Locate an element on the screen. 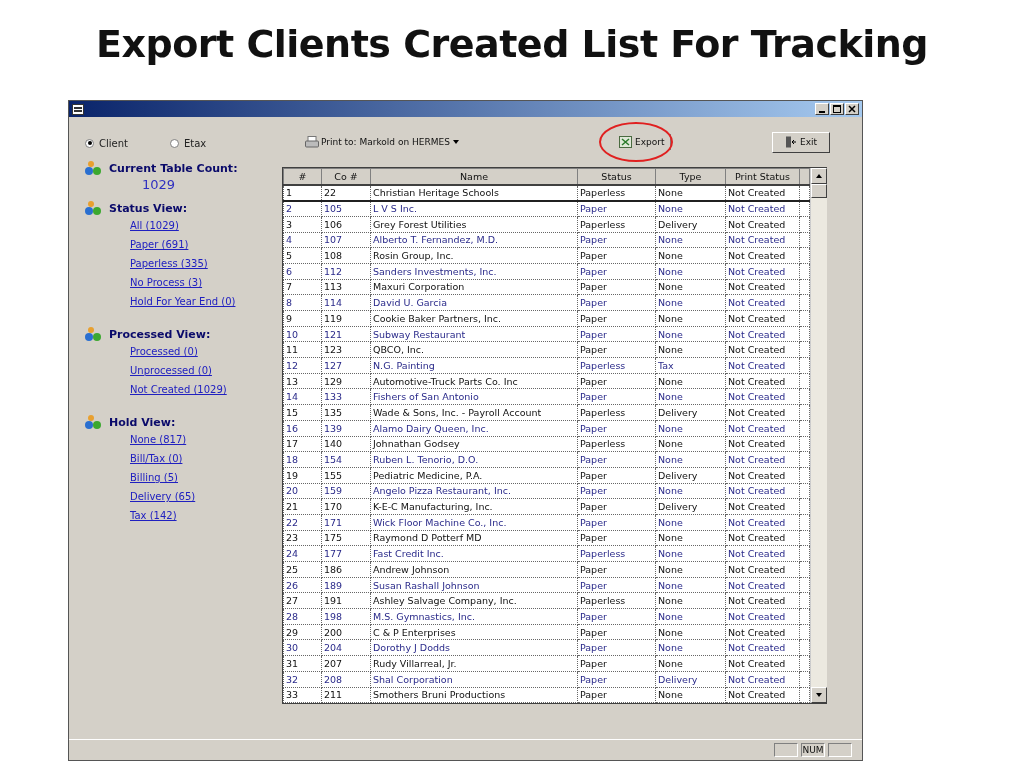 The height and width of the screenshot is (768, 1024). filter-link: Hold For Year End (0) is located at coordinates (205, 302).